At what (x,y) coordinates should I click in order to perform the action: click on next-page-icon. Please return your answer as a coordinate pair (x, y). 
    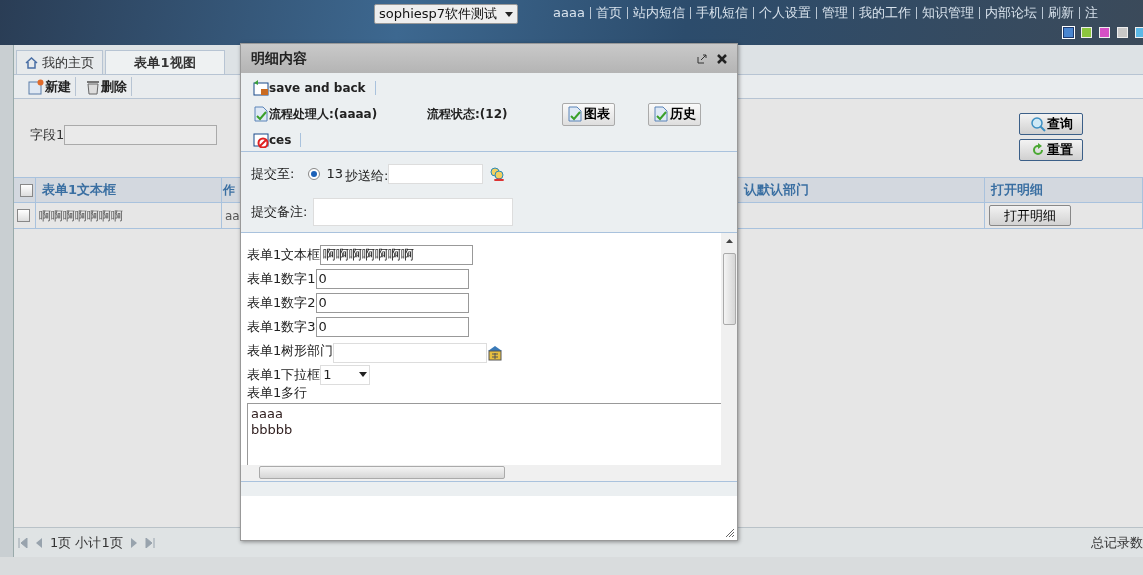
    Looking at the image, I should click on (133, 542).